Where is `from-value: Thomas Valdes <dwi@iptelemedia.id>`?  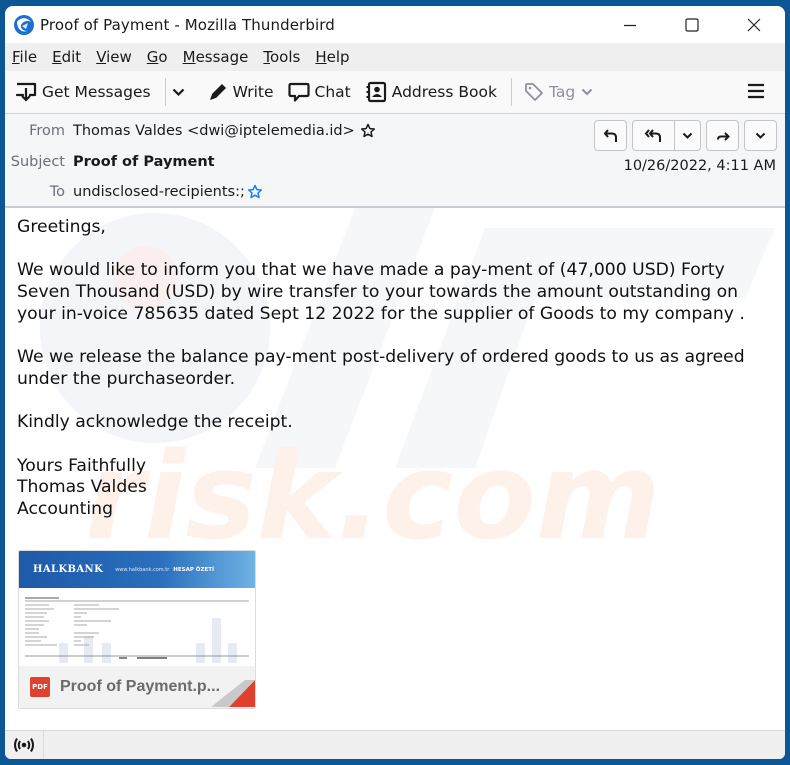
from-value: Thomas Valdes <dwi@iptelemedia.id> is located at coordinates (214, 131).